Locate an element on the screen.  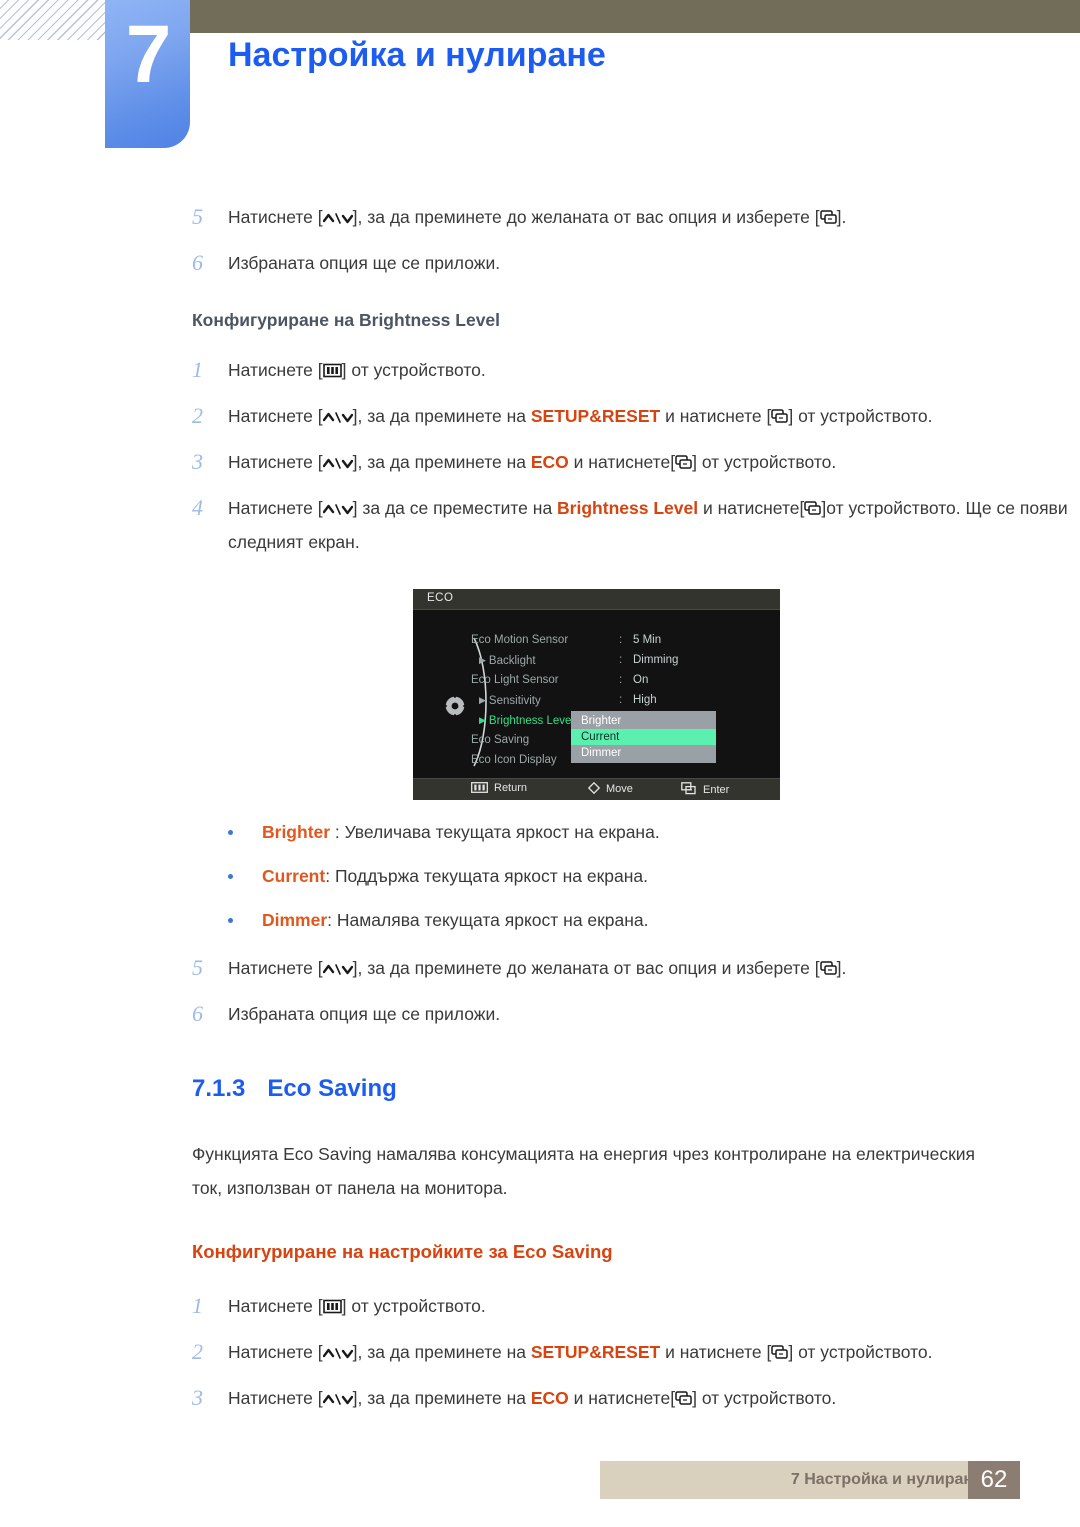
osd-row-value: On is located at coordinates (641, 680).